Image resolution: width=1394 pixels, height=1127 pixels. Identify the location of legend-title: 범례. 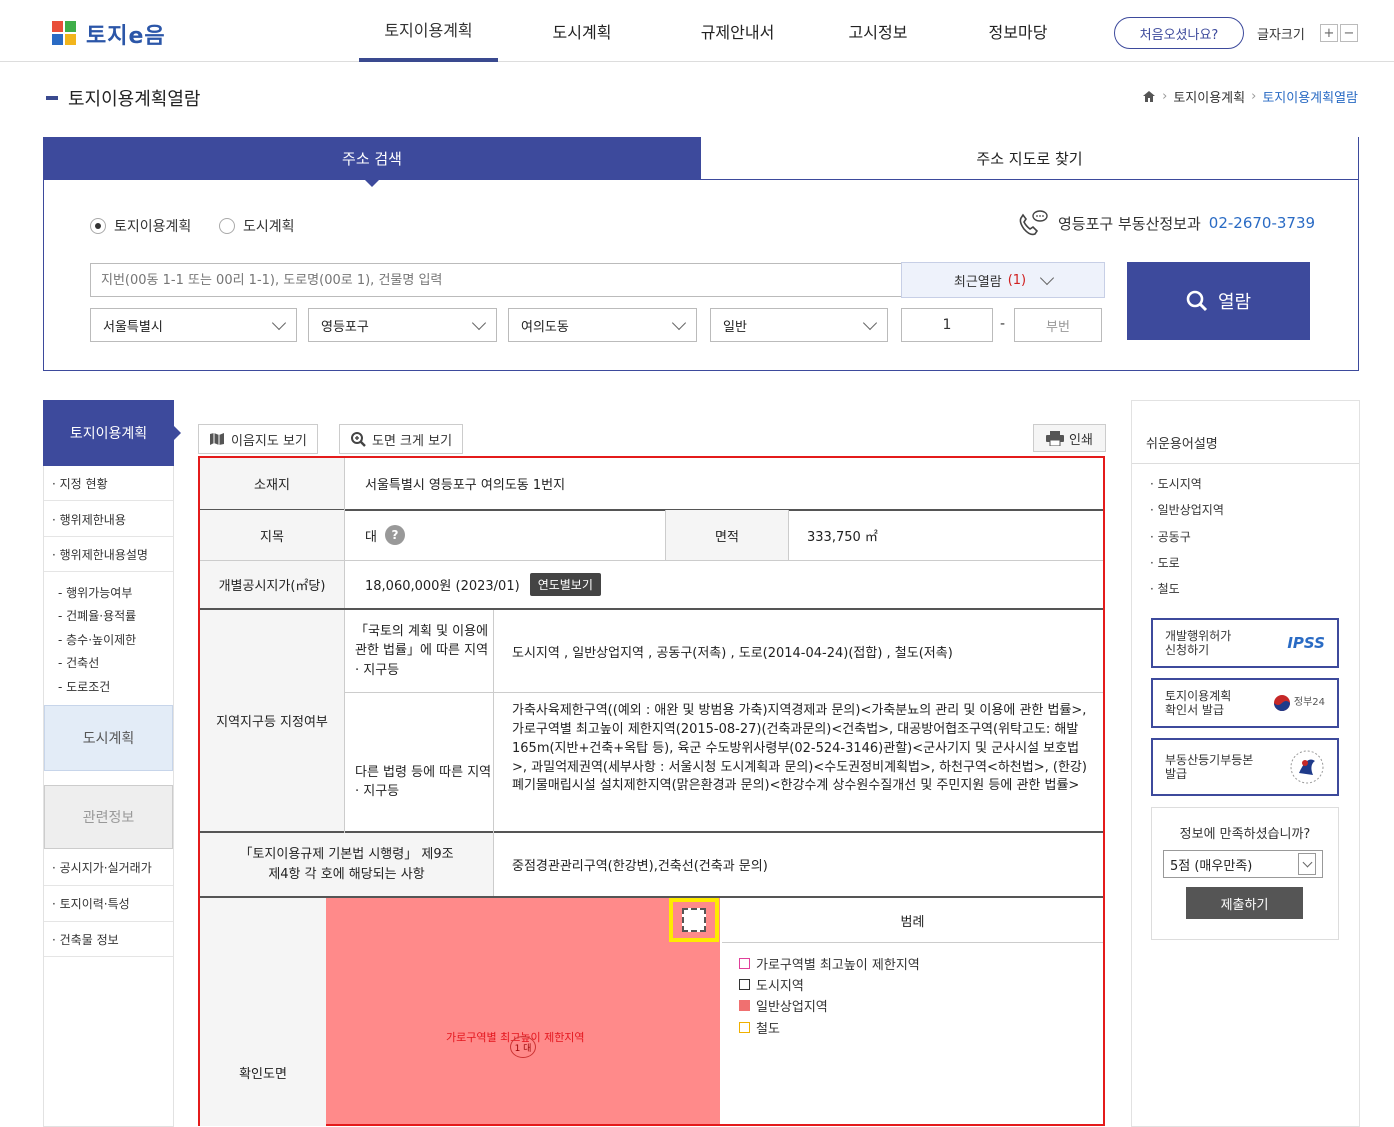
(912, 922).